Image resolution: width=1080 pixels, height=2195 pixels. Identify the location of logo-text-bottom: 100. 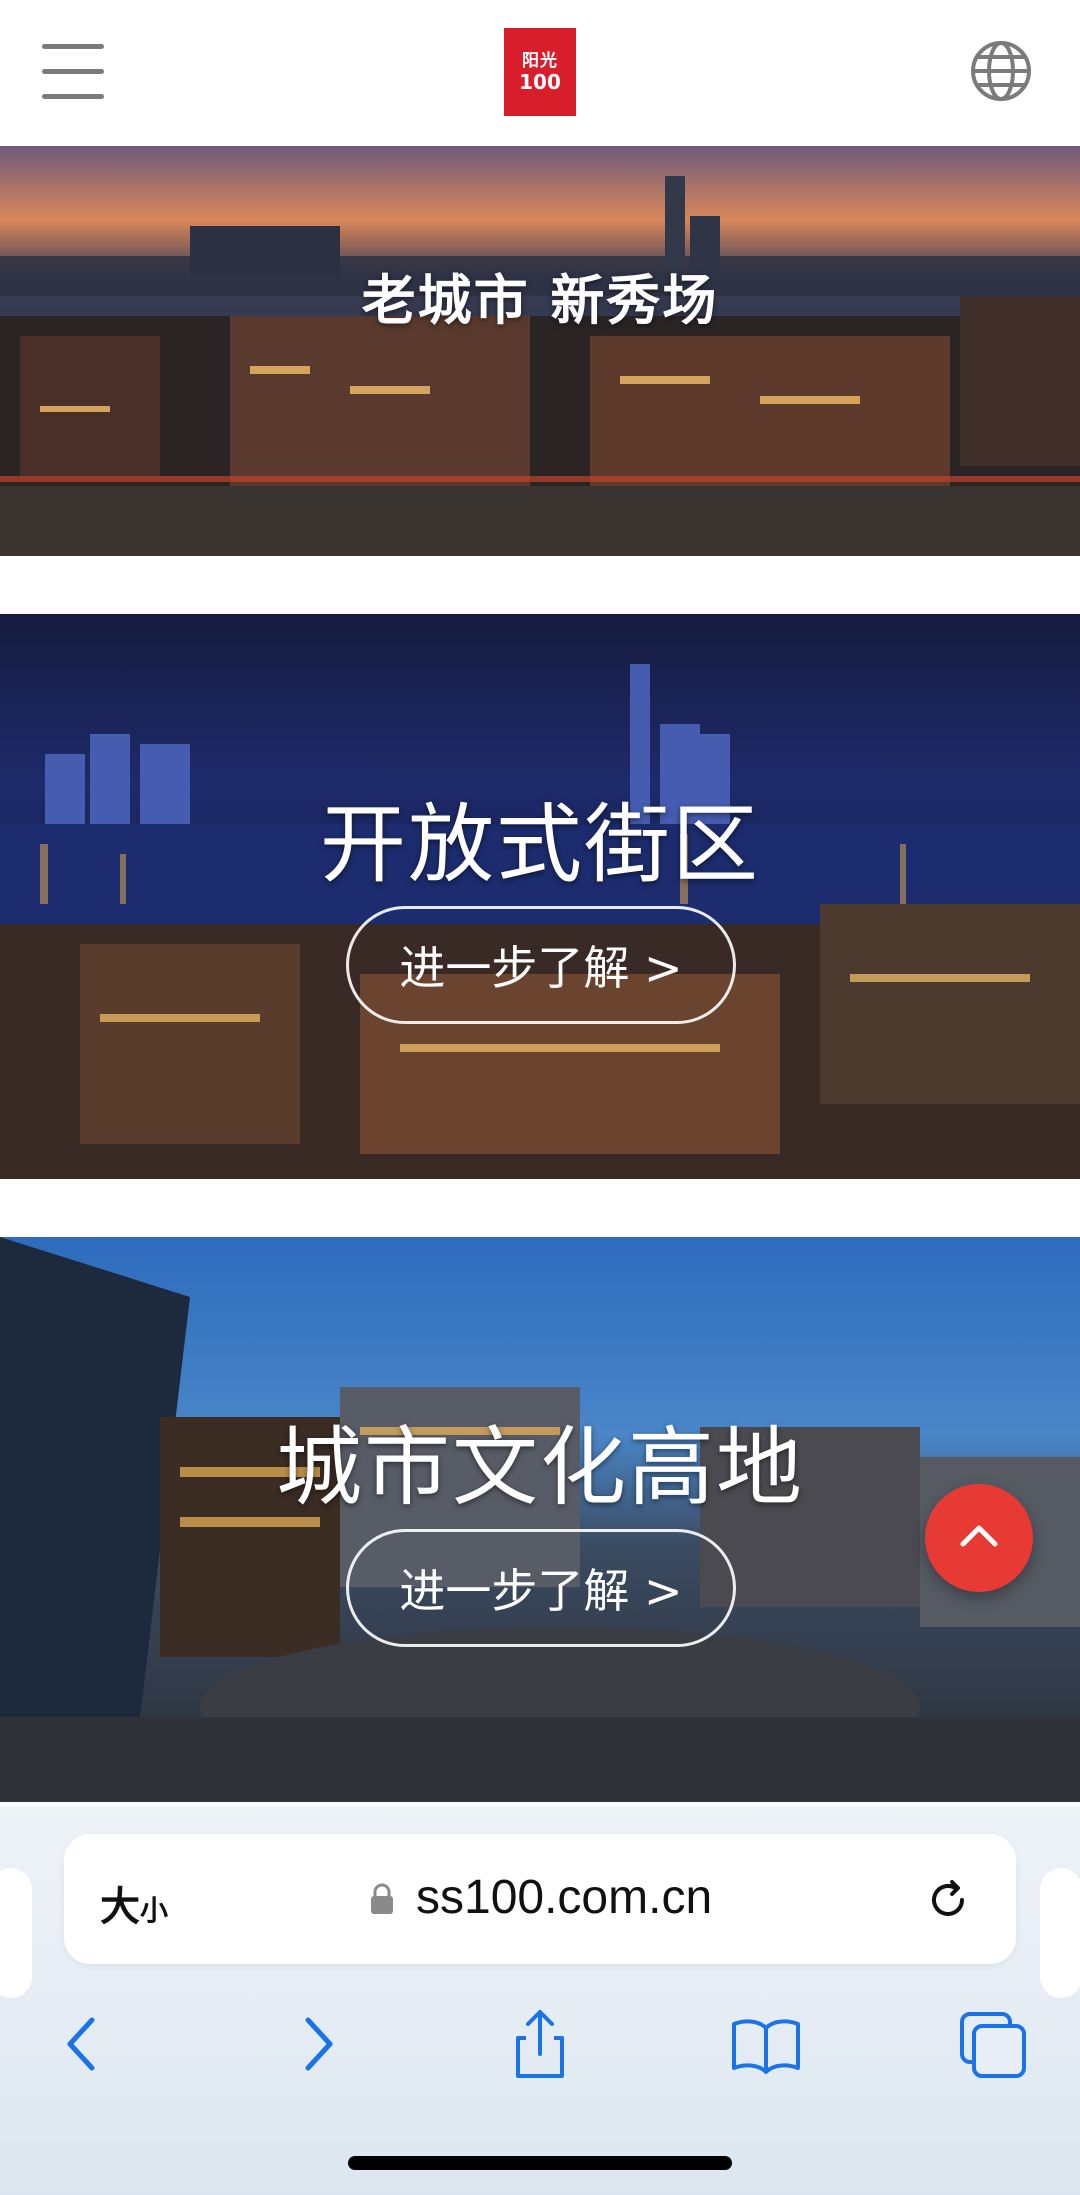
(540, 82).